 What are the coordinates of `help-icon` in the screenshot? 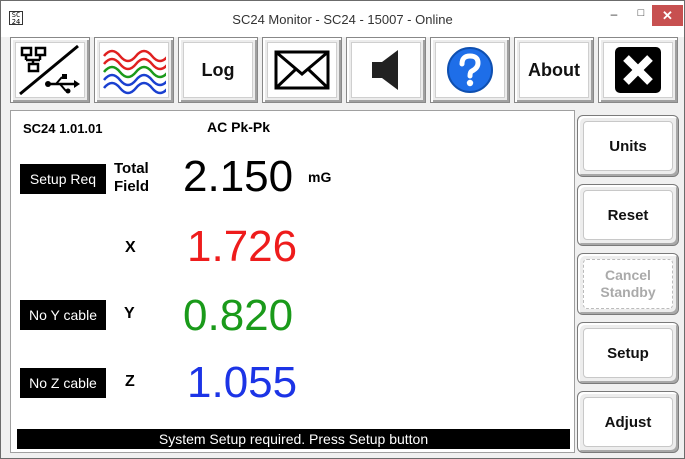 It's located at (470, 70).